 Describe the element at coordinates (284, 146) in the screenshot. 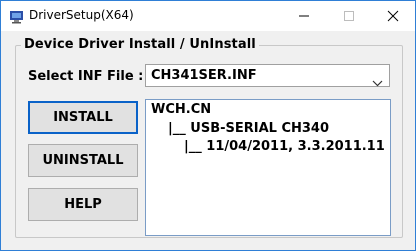

I see `info-version: |__ 11/04/2011, 3.3.2011.11` at that location.